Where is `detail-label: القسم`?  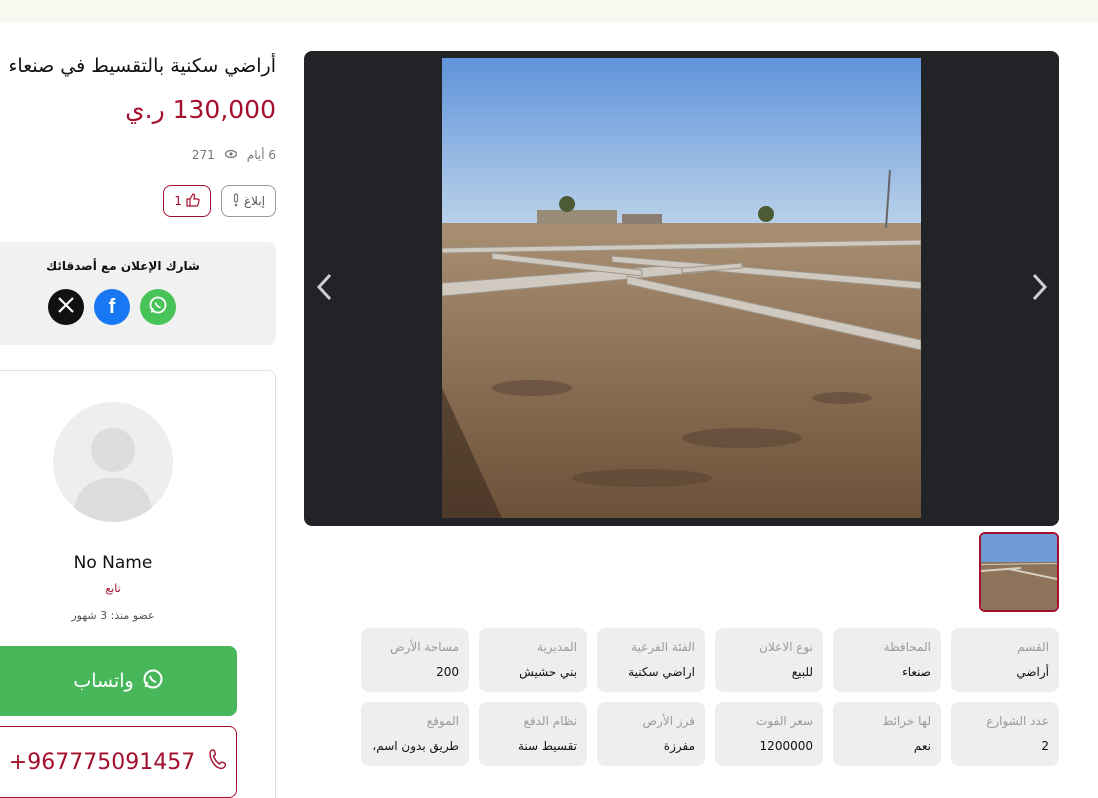
detail-label: القسم is located at coordinates (1033, 647).